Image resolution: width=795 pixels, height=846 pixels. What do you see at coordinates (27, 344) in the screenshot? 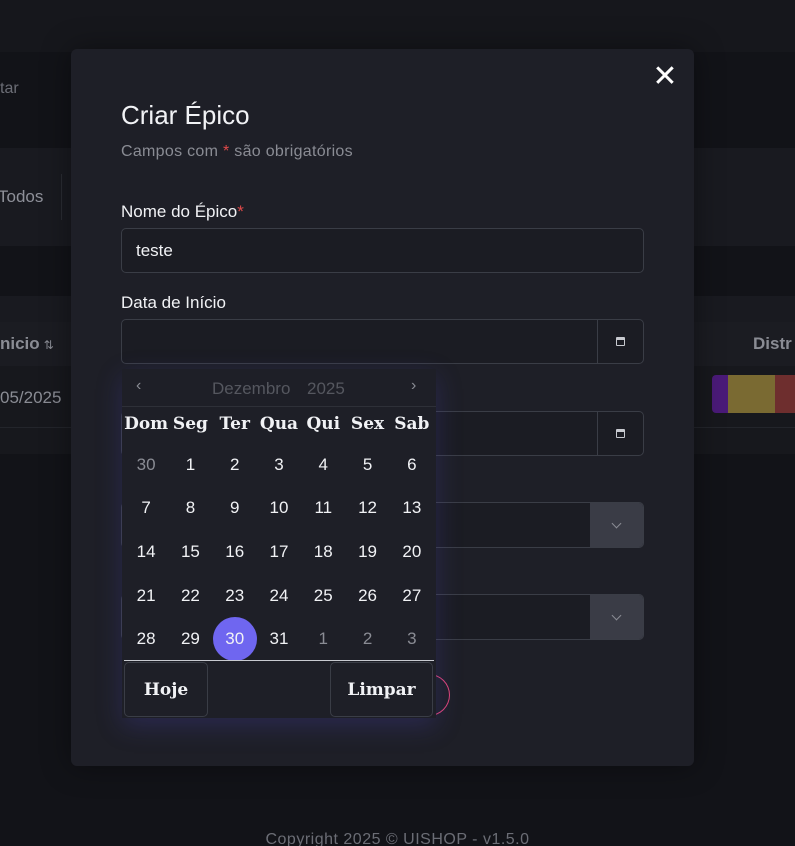
I see `column-header-start: nicio ⇅` at bounding box center [27, 344].